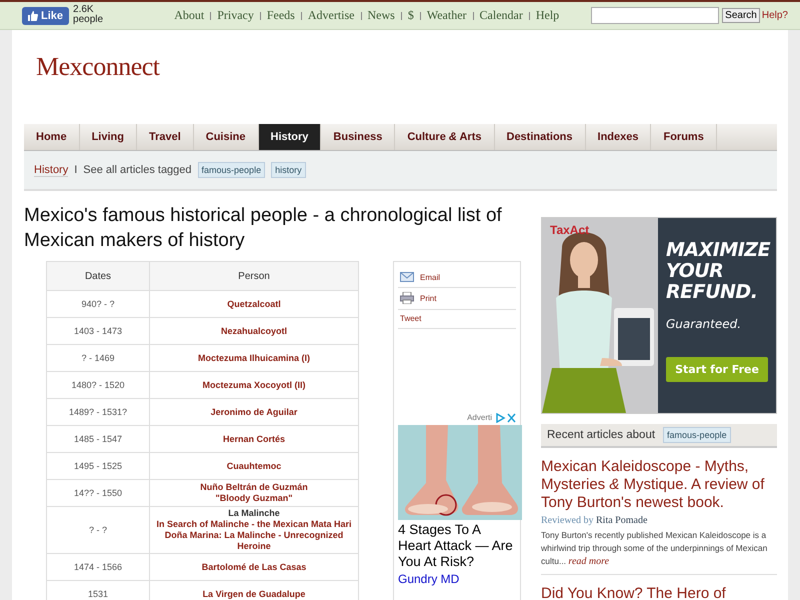 The height and width of the screenshot is (600, 800). What do you see at coordinates (381, 15) in the screenshot?
I see `top-link: News` at bounding box center [381, 15].